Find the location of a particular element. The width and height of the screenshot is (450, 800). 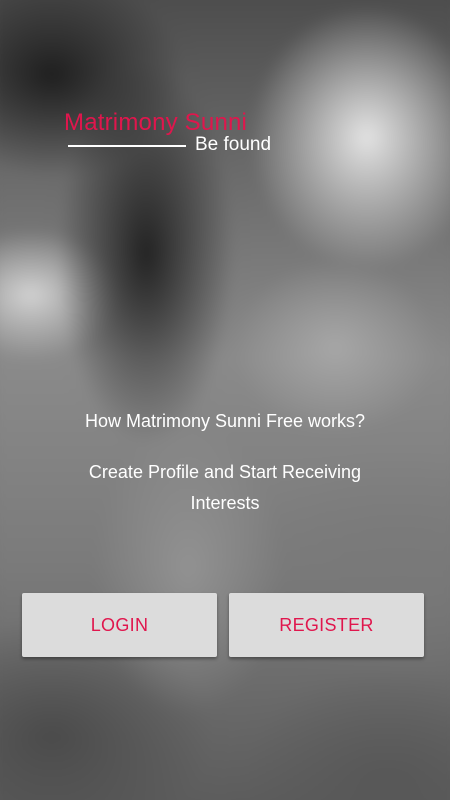

login-button: LOGIN is located at coordinates (119, 625).